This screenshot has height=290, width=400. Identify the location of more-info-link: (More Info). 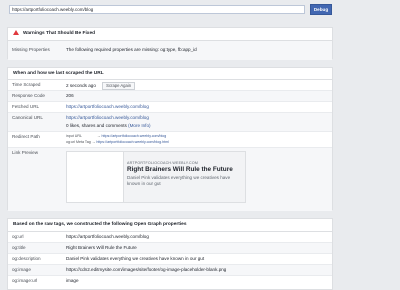
(139, 125).